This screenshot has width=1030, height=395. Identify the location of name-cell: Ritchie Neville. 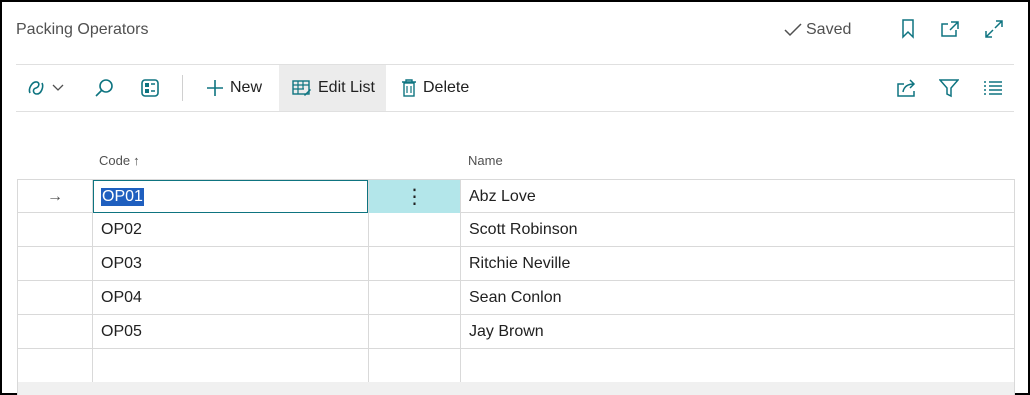
(738, 263).